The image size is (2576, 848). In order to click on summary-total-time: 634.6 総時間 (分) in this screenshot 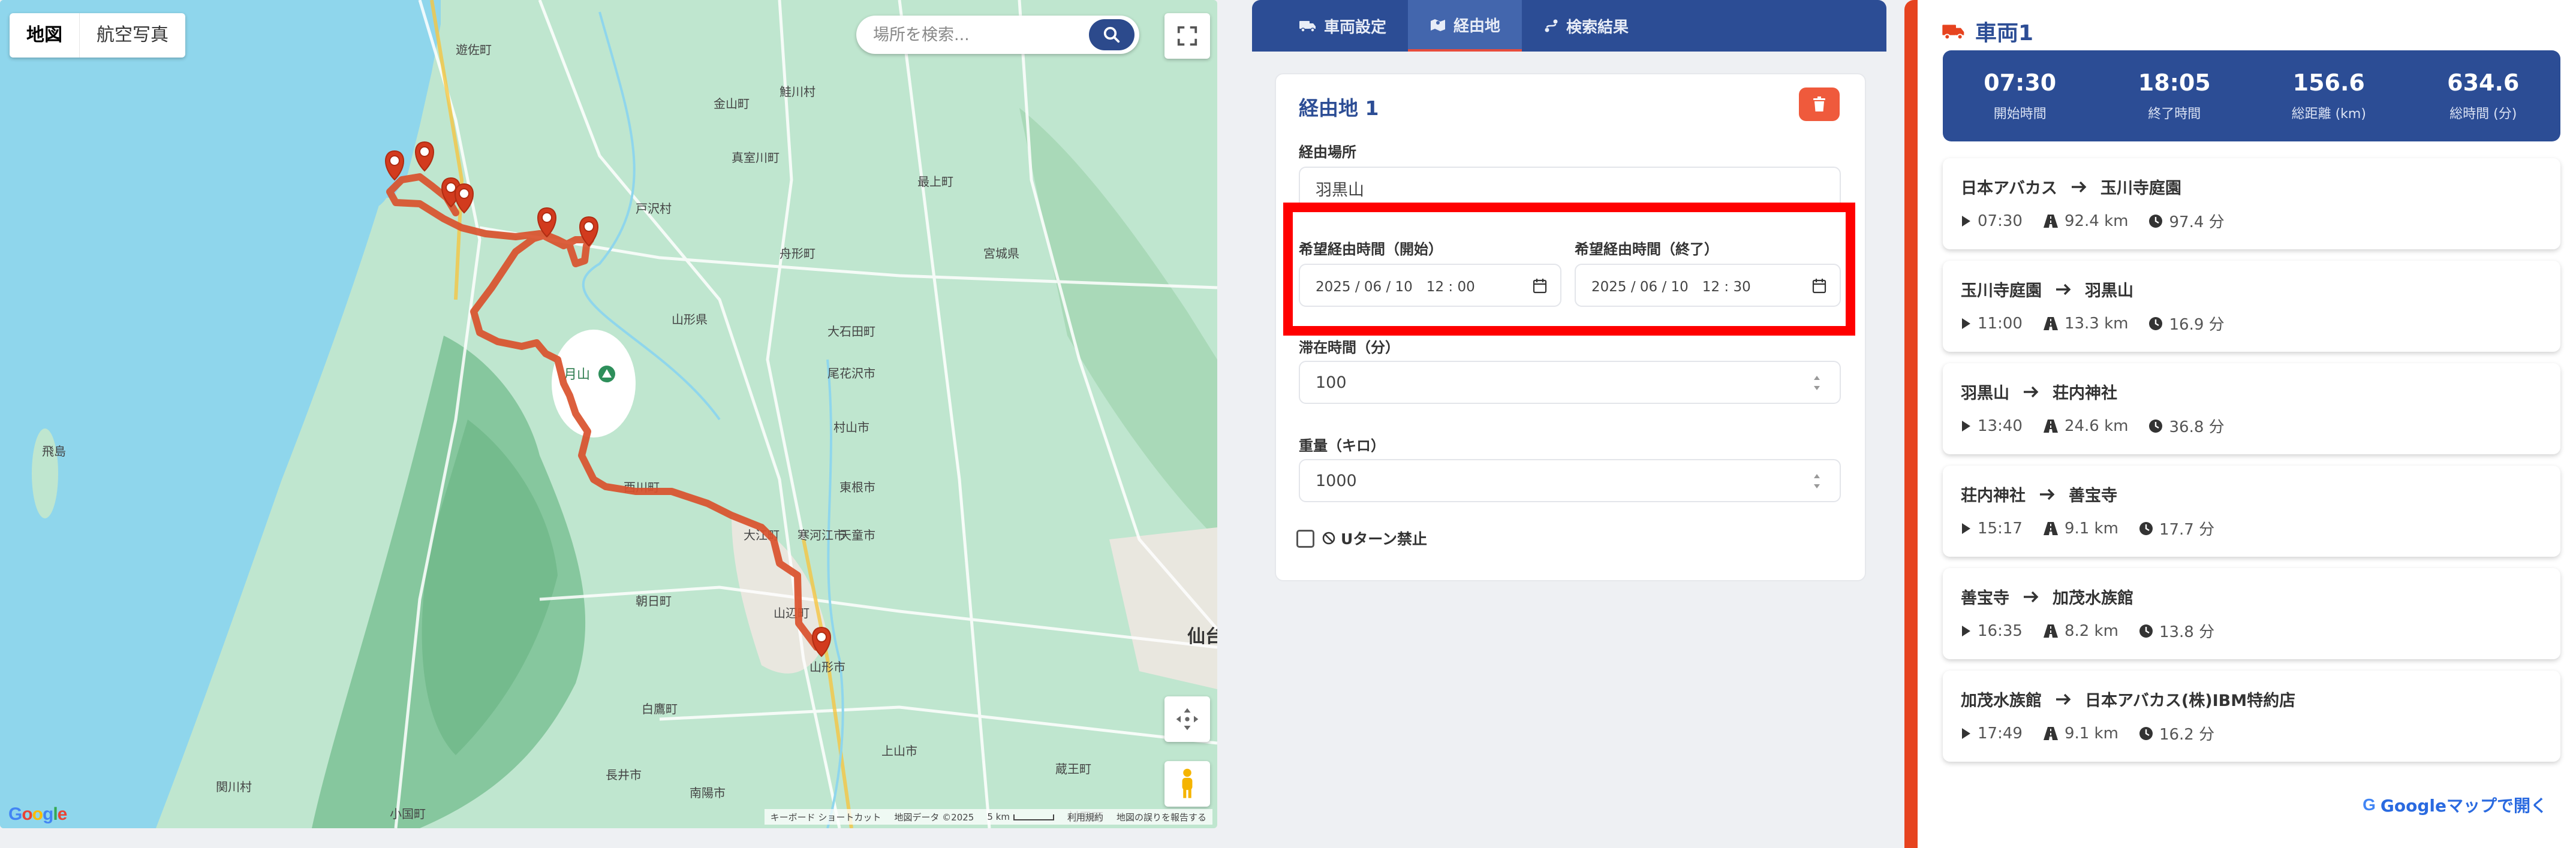, I will do `click(2483, 96)`.